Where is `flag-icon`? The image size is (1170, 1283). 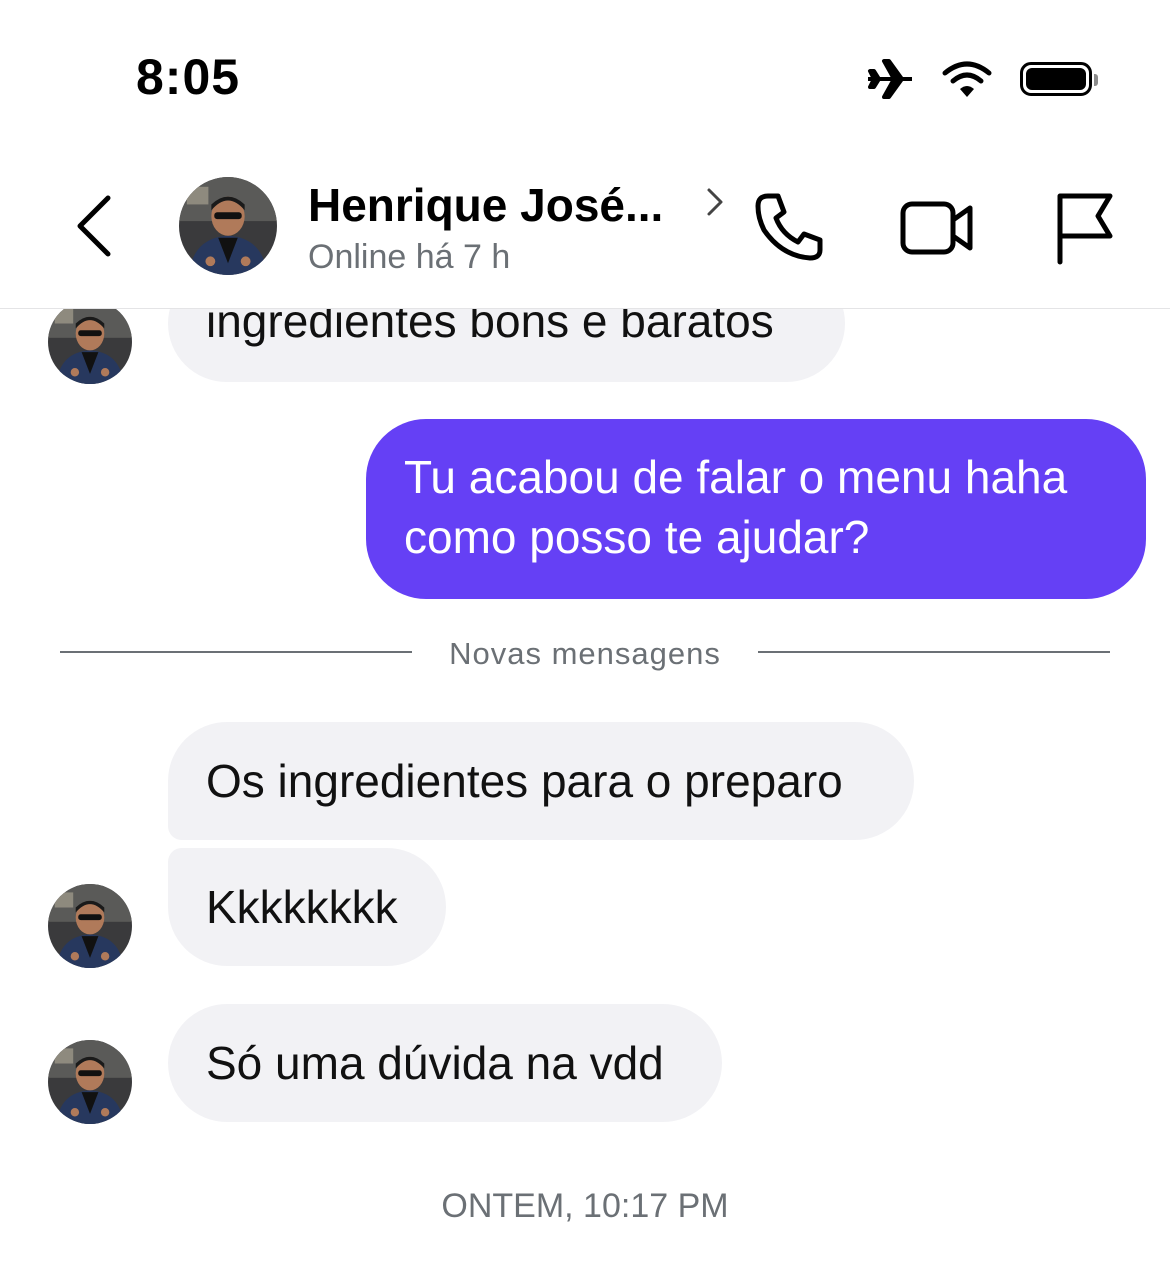 flag-icon is located at coordinates (1087, 227).